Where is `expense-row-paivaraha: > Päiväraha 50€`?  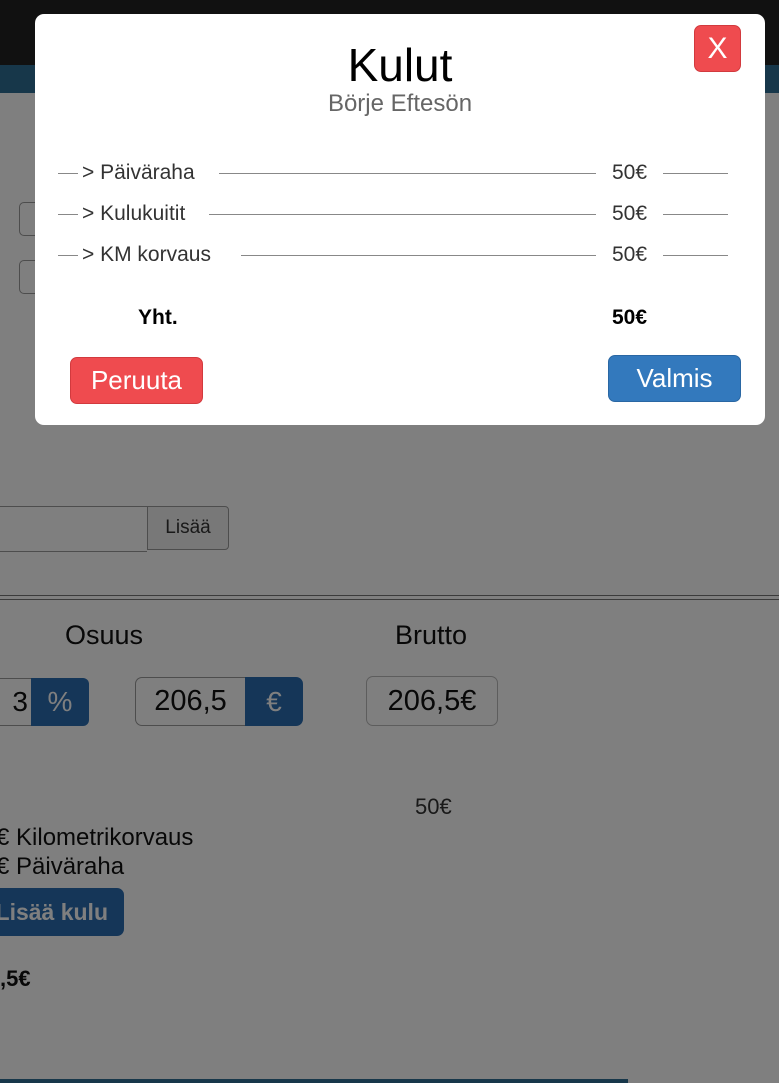
expense-row-paivaraha: > Päiväraha 50€ is located at coordinates (400, 173).